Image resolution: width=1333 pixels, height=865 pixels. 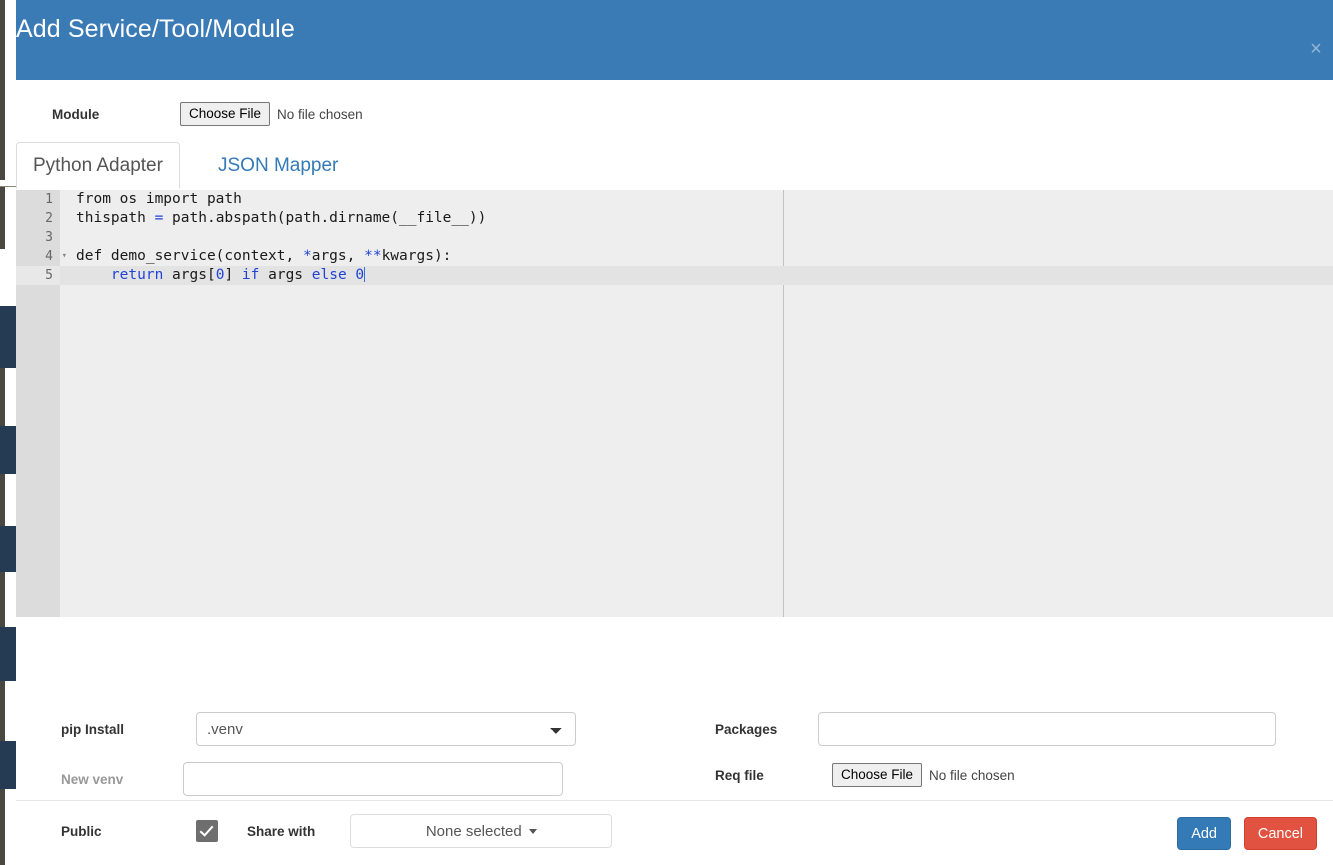 What do you see at coordinates (92, 779) in the screenshot?
I see `new-venv-label: New venv` at bounding box center [92, 779].